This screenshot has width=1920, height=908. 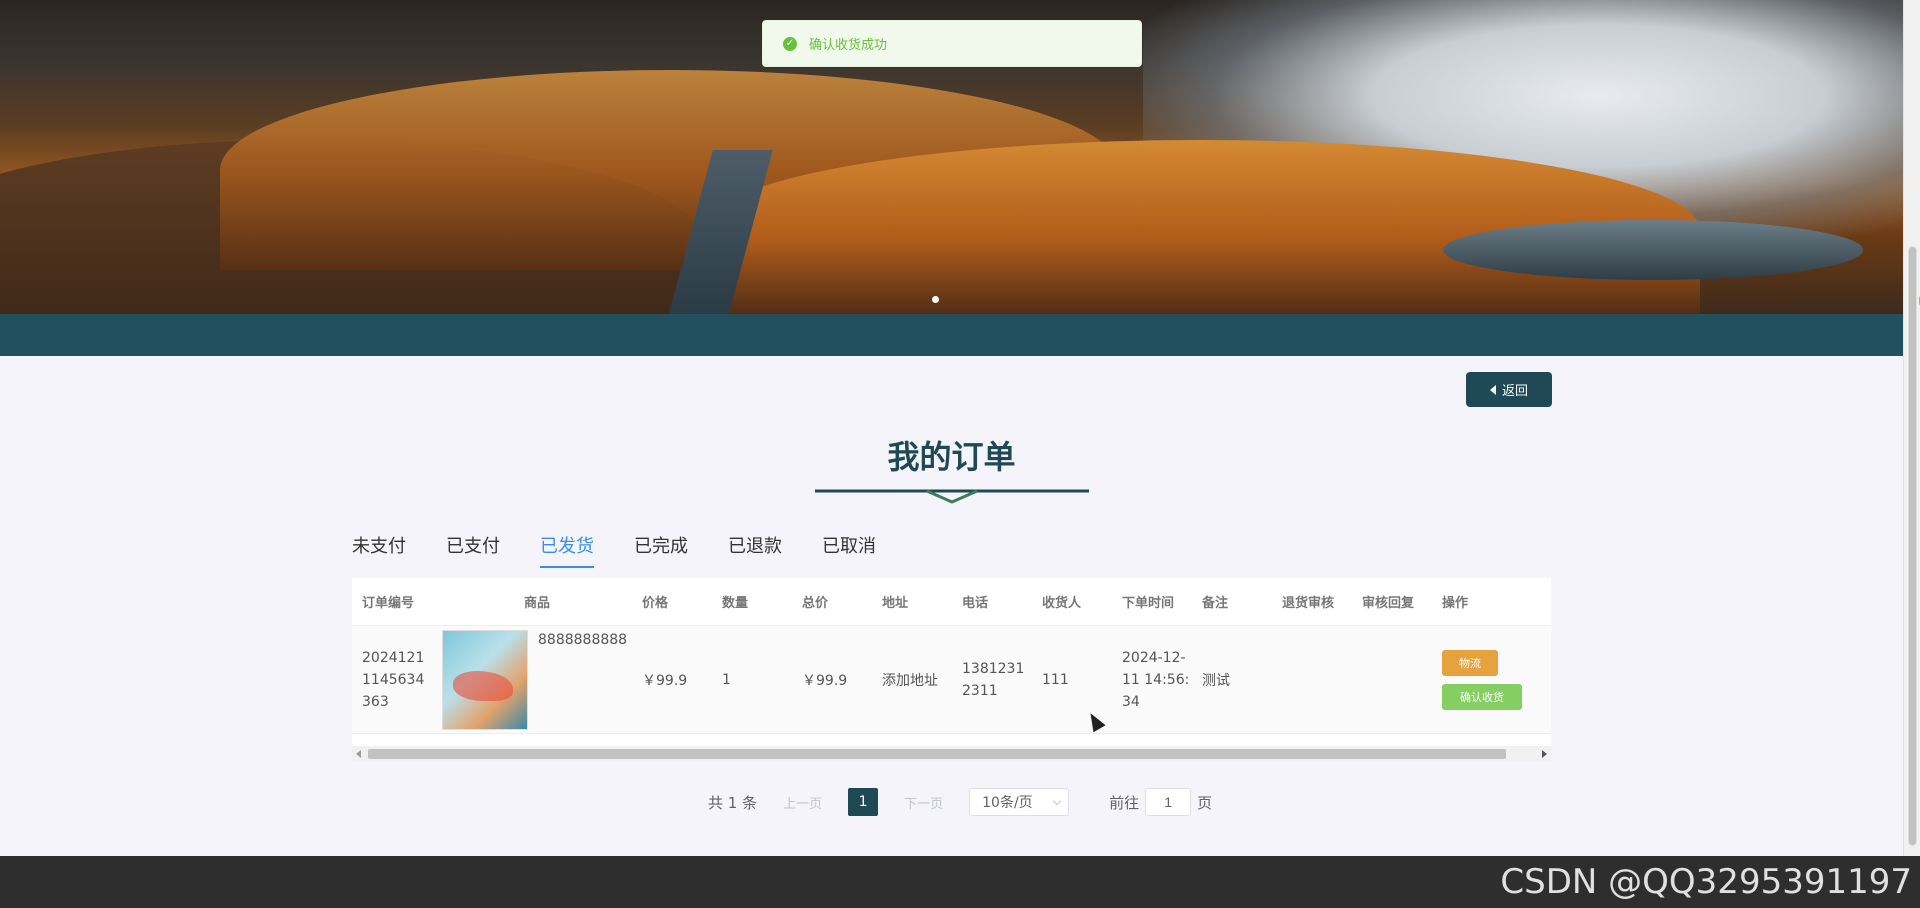 I want to click on col-return-review: 退货审核, so click(x=1308, y=603).